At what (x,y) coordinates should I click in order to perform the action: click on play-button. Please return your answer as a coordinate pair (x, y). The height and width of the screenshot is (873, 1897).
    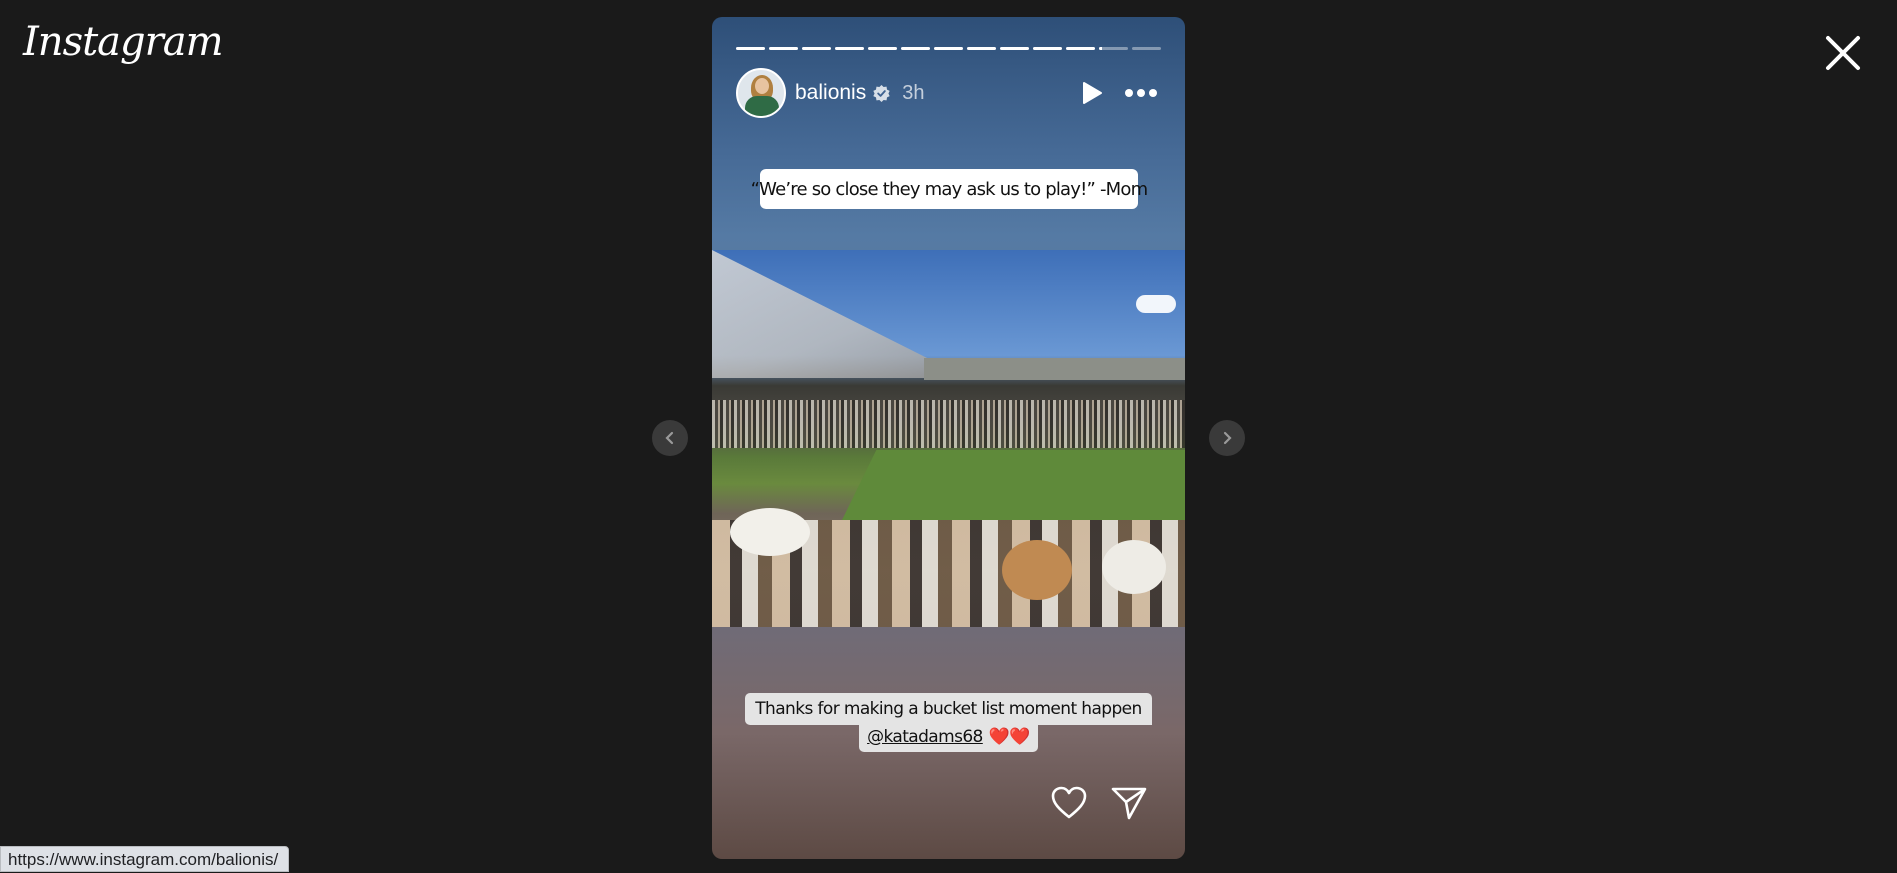
    Looking at the image, I should click on (1092, 93).